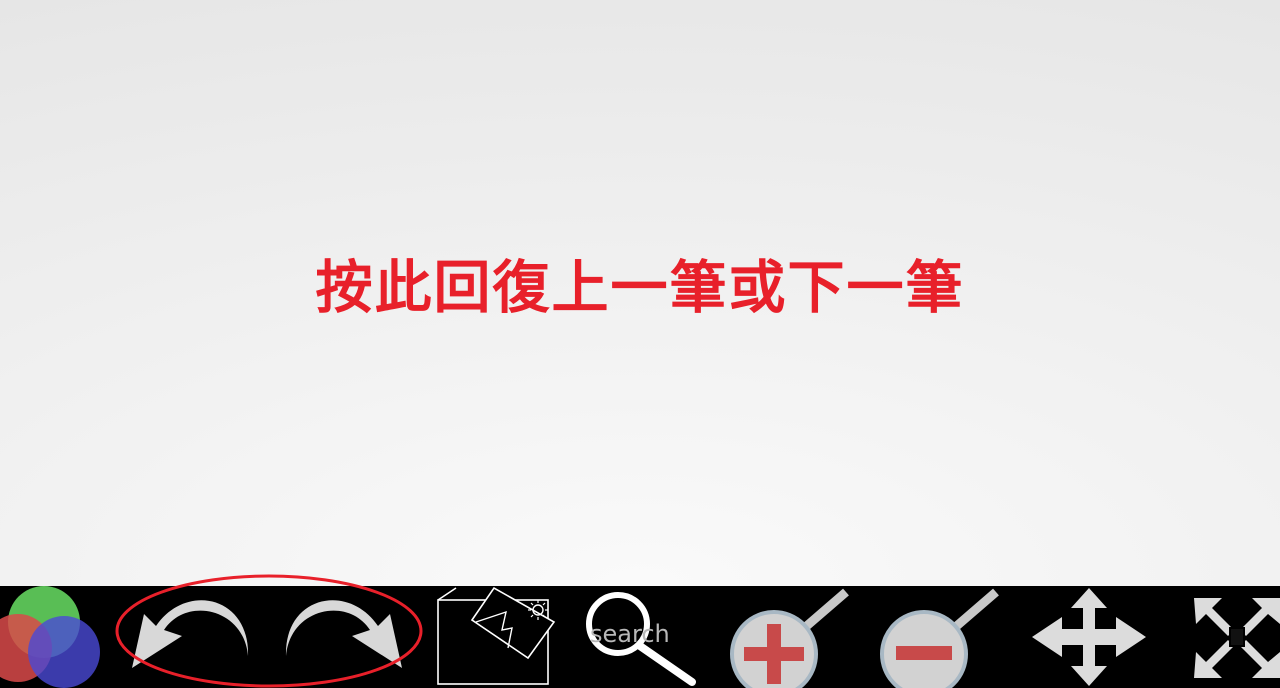 This screenshot has height=688, width=1280. I want to click on fullscreen-button, so click(1235, 637).